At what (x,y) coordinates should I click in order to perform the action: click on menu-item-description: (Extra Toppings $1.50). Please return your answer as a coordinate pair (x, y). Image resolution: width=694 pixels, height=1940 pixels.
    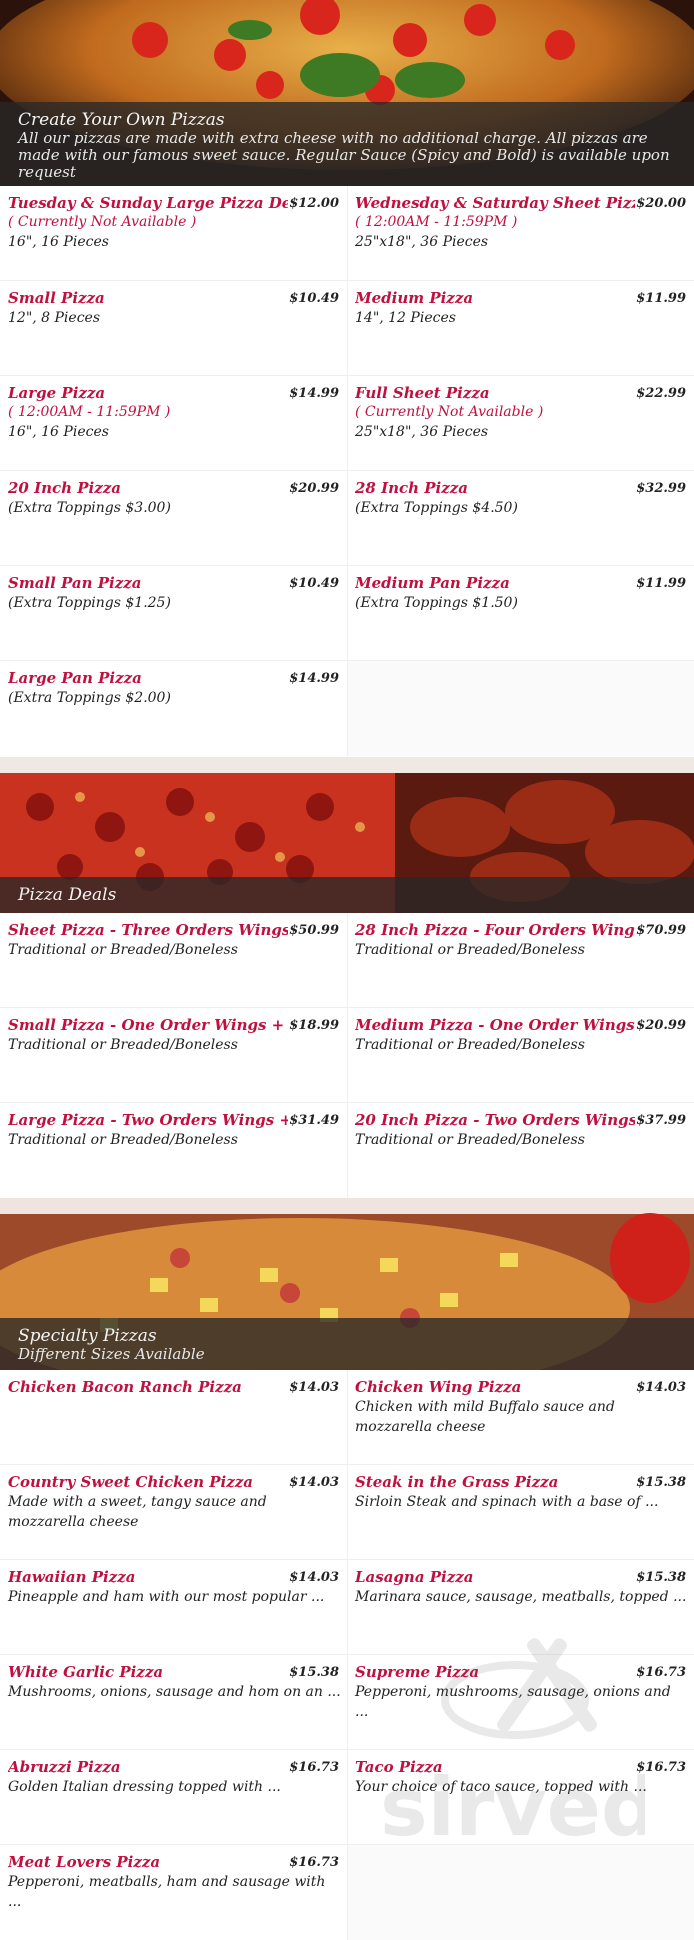
    Looking at the image, I should click on (436, 603).